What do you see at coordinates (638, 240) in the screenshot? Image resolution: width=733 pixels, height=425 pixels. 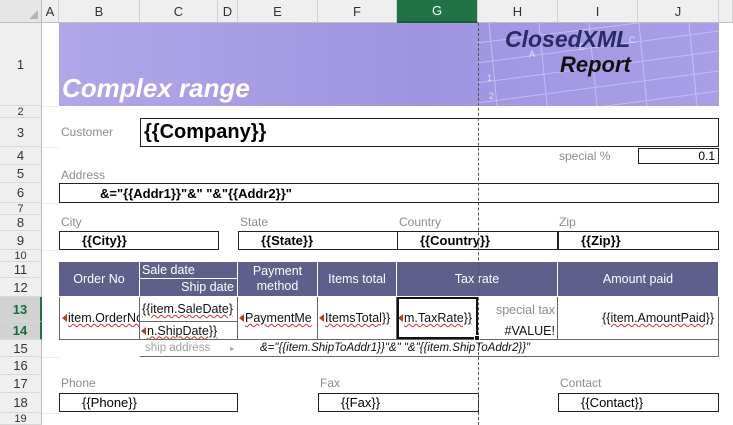 I see `zip-cell: {{Zip}}` at bounding box center [638, 240].